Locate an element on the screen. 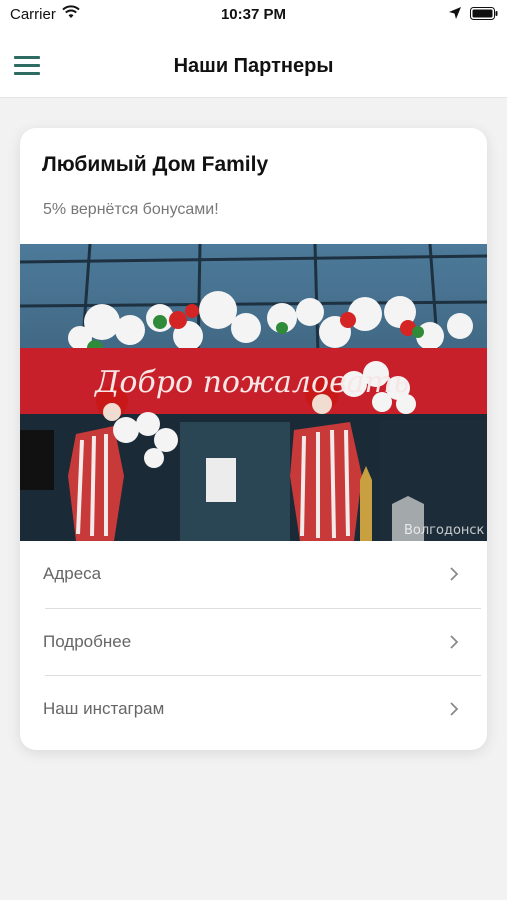 The width and height of the screenshot is (507, 900). photo-banner-text: Добро пожаловать is located at coordinates (251, 382).